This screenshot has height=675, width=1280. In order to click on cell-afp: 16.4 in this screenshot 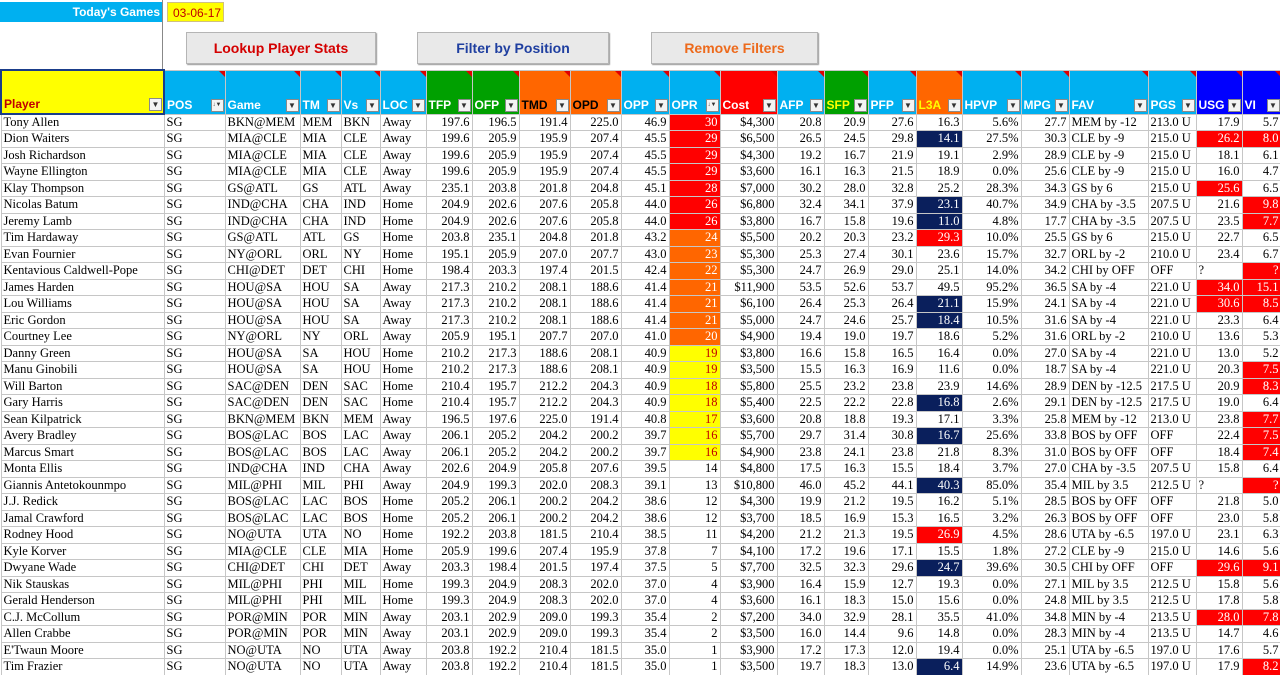, I will do `click(800, 584)`.